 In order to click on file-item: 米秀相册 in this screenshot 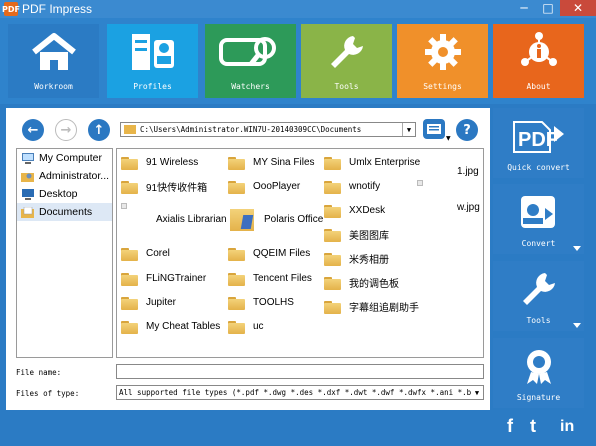, I will do `click(356, 258)`.